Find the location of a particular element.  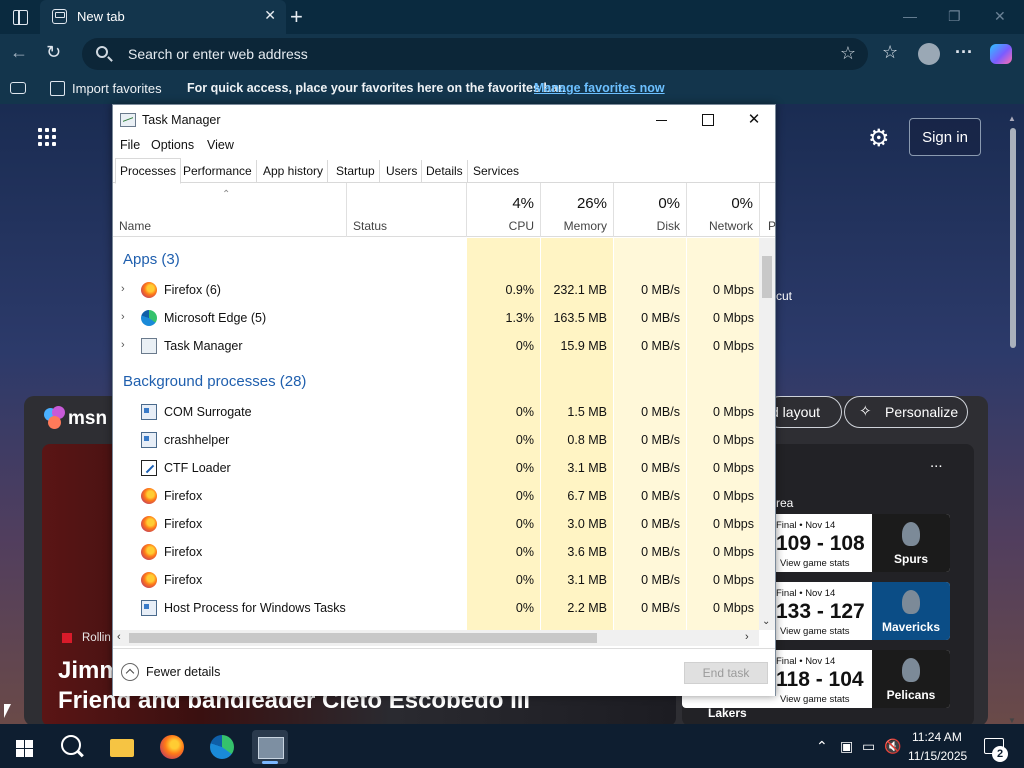

tab-processes: Processes is located at coordinates (148, 171).